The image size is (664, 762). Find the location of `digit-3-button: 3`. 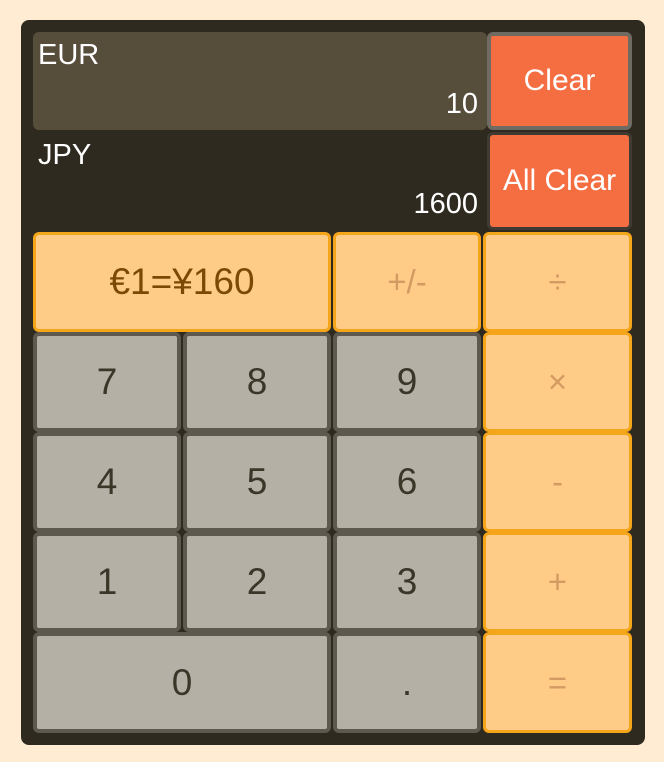

digit-3-button: 3 is located at coordinates (407, 582).